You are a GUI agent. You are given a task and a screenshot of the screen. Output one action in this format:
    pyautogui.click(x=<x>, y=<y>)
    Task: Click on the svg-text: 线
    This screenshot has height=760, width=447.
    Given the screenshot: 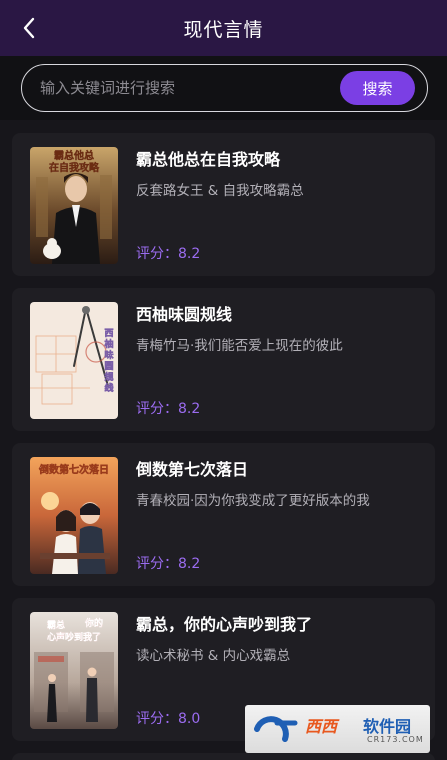 What is the action you would take?
    pyautogui.click(x=108, y=388)
    